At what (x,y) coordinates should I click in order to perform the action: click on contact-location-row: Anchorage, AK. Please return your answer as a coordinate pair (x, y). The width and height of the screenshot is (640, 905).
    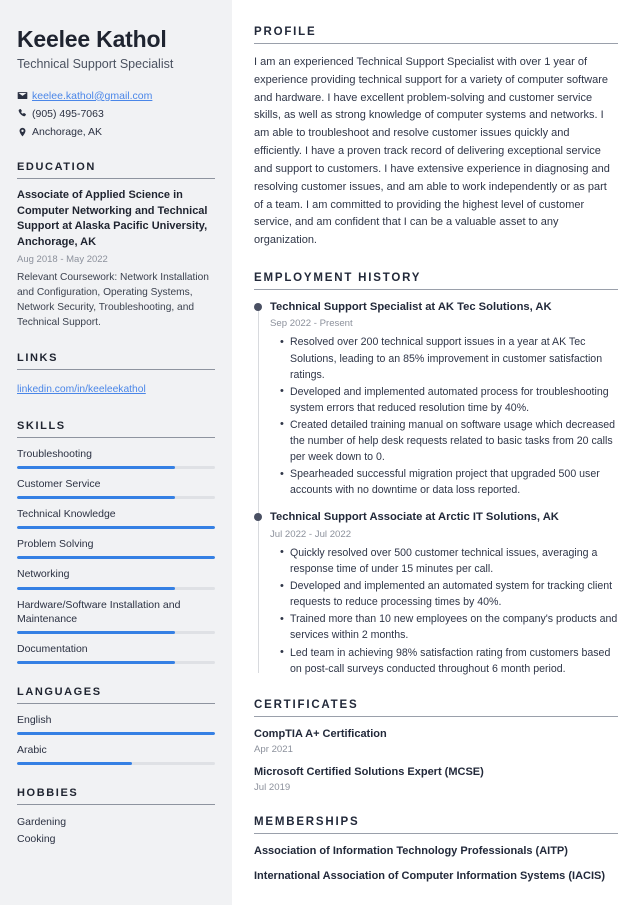
    Looking at the image, I should click on (116, 132).